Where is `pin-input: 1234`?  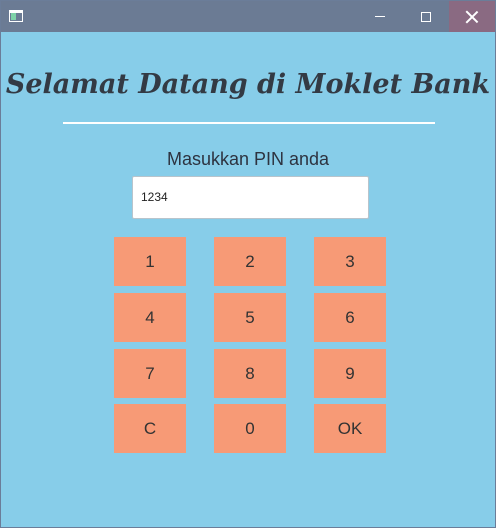
pin-input: 1234 is located at coordinates (250, 197).